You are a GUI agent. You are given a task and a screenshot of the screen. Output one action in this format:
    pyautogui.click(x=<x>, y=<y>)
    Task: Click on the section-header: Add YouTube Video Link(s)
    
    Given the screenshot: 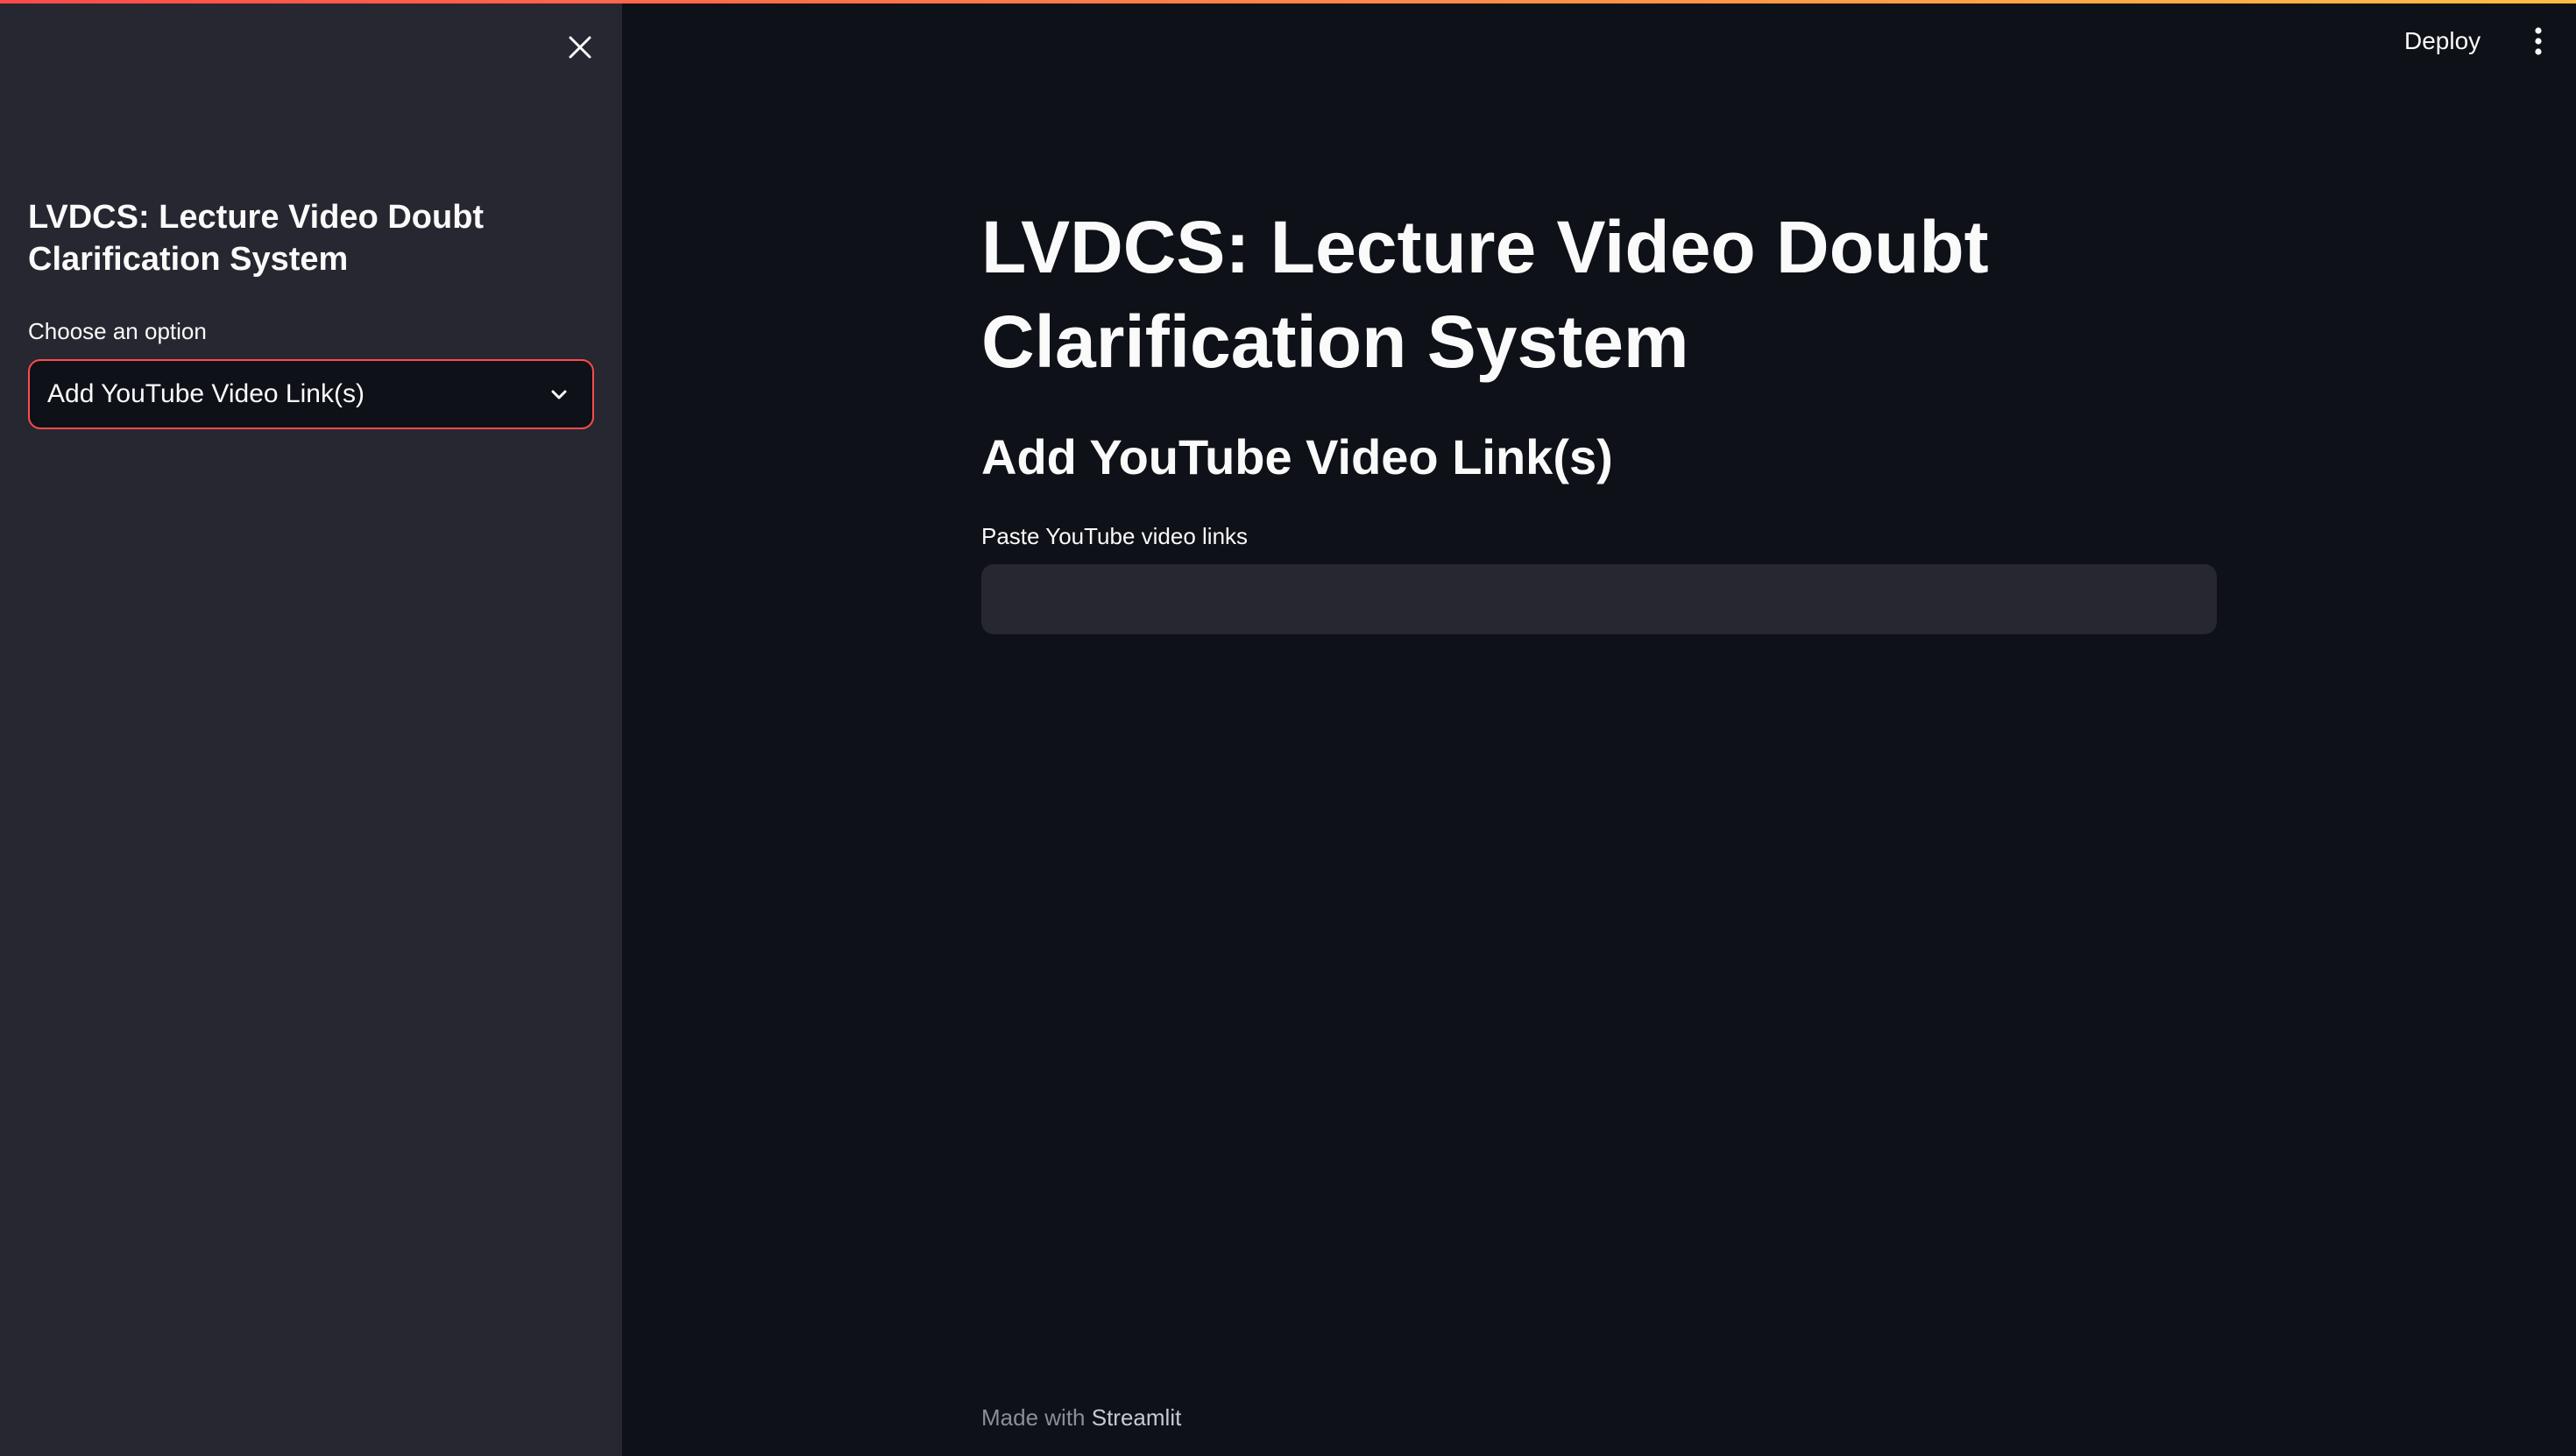 What is the action you would take?
    pyautogui.click(x=1297, y=456)
    